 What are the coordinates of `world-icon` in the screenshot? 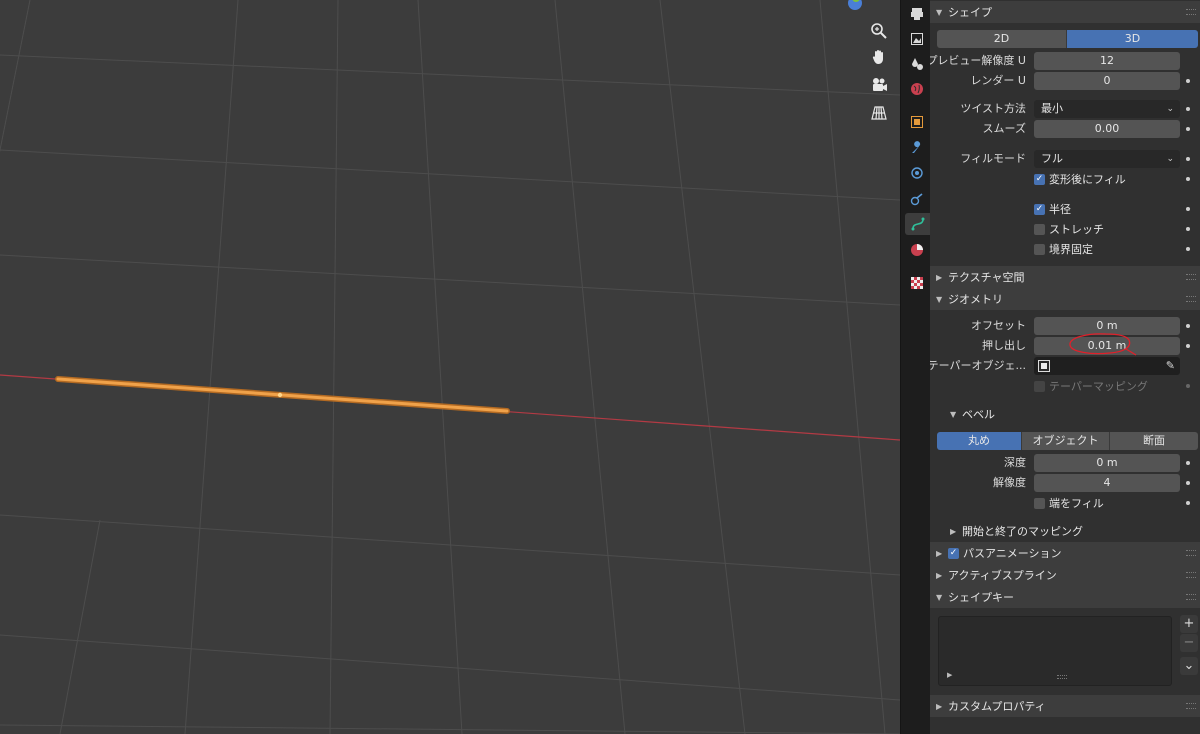 It's located at (917, 89).